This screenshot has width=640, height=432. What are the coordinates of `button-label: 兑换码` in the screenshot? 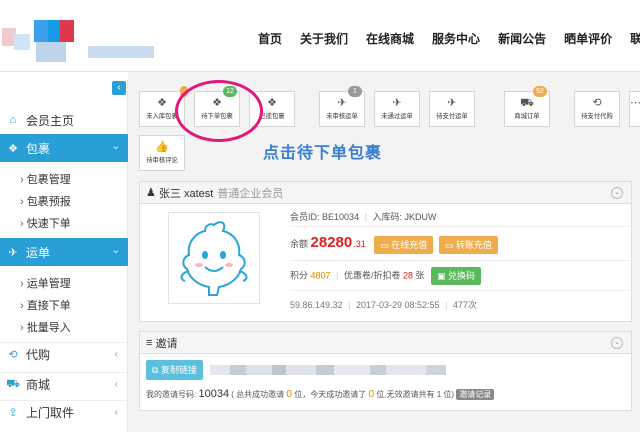 It's located at (462, 276).